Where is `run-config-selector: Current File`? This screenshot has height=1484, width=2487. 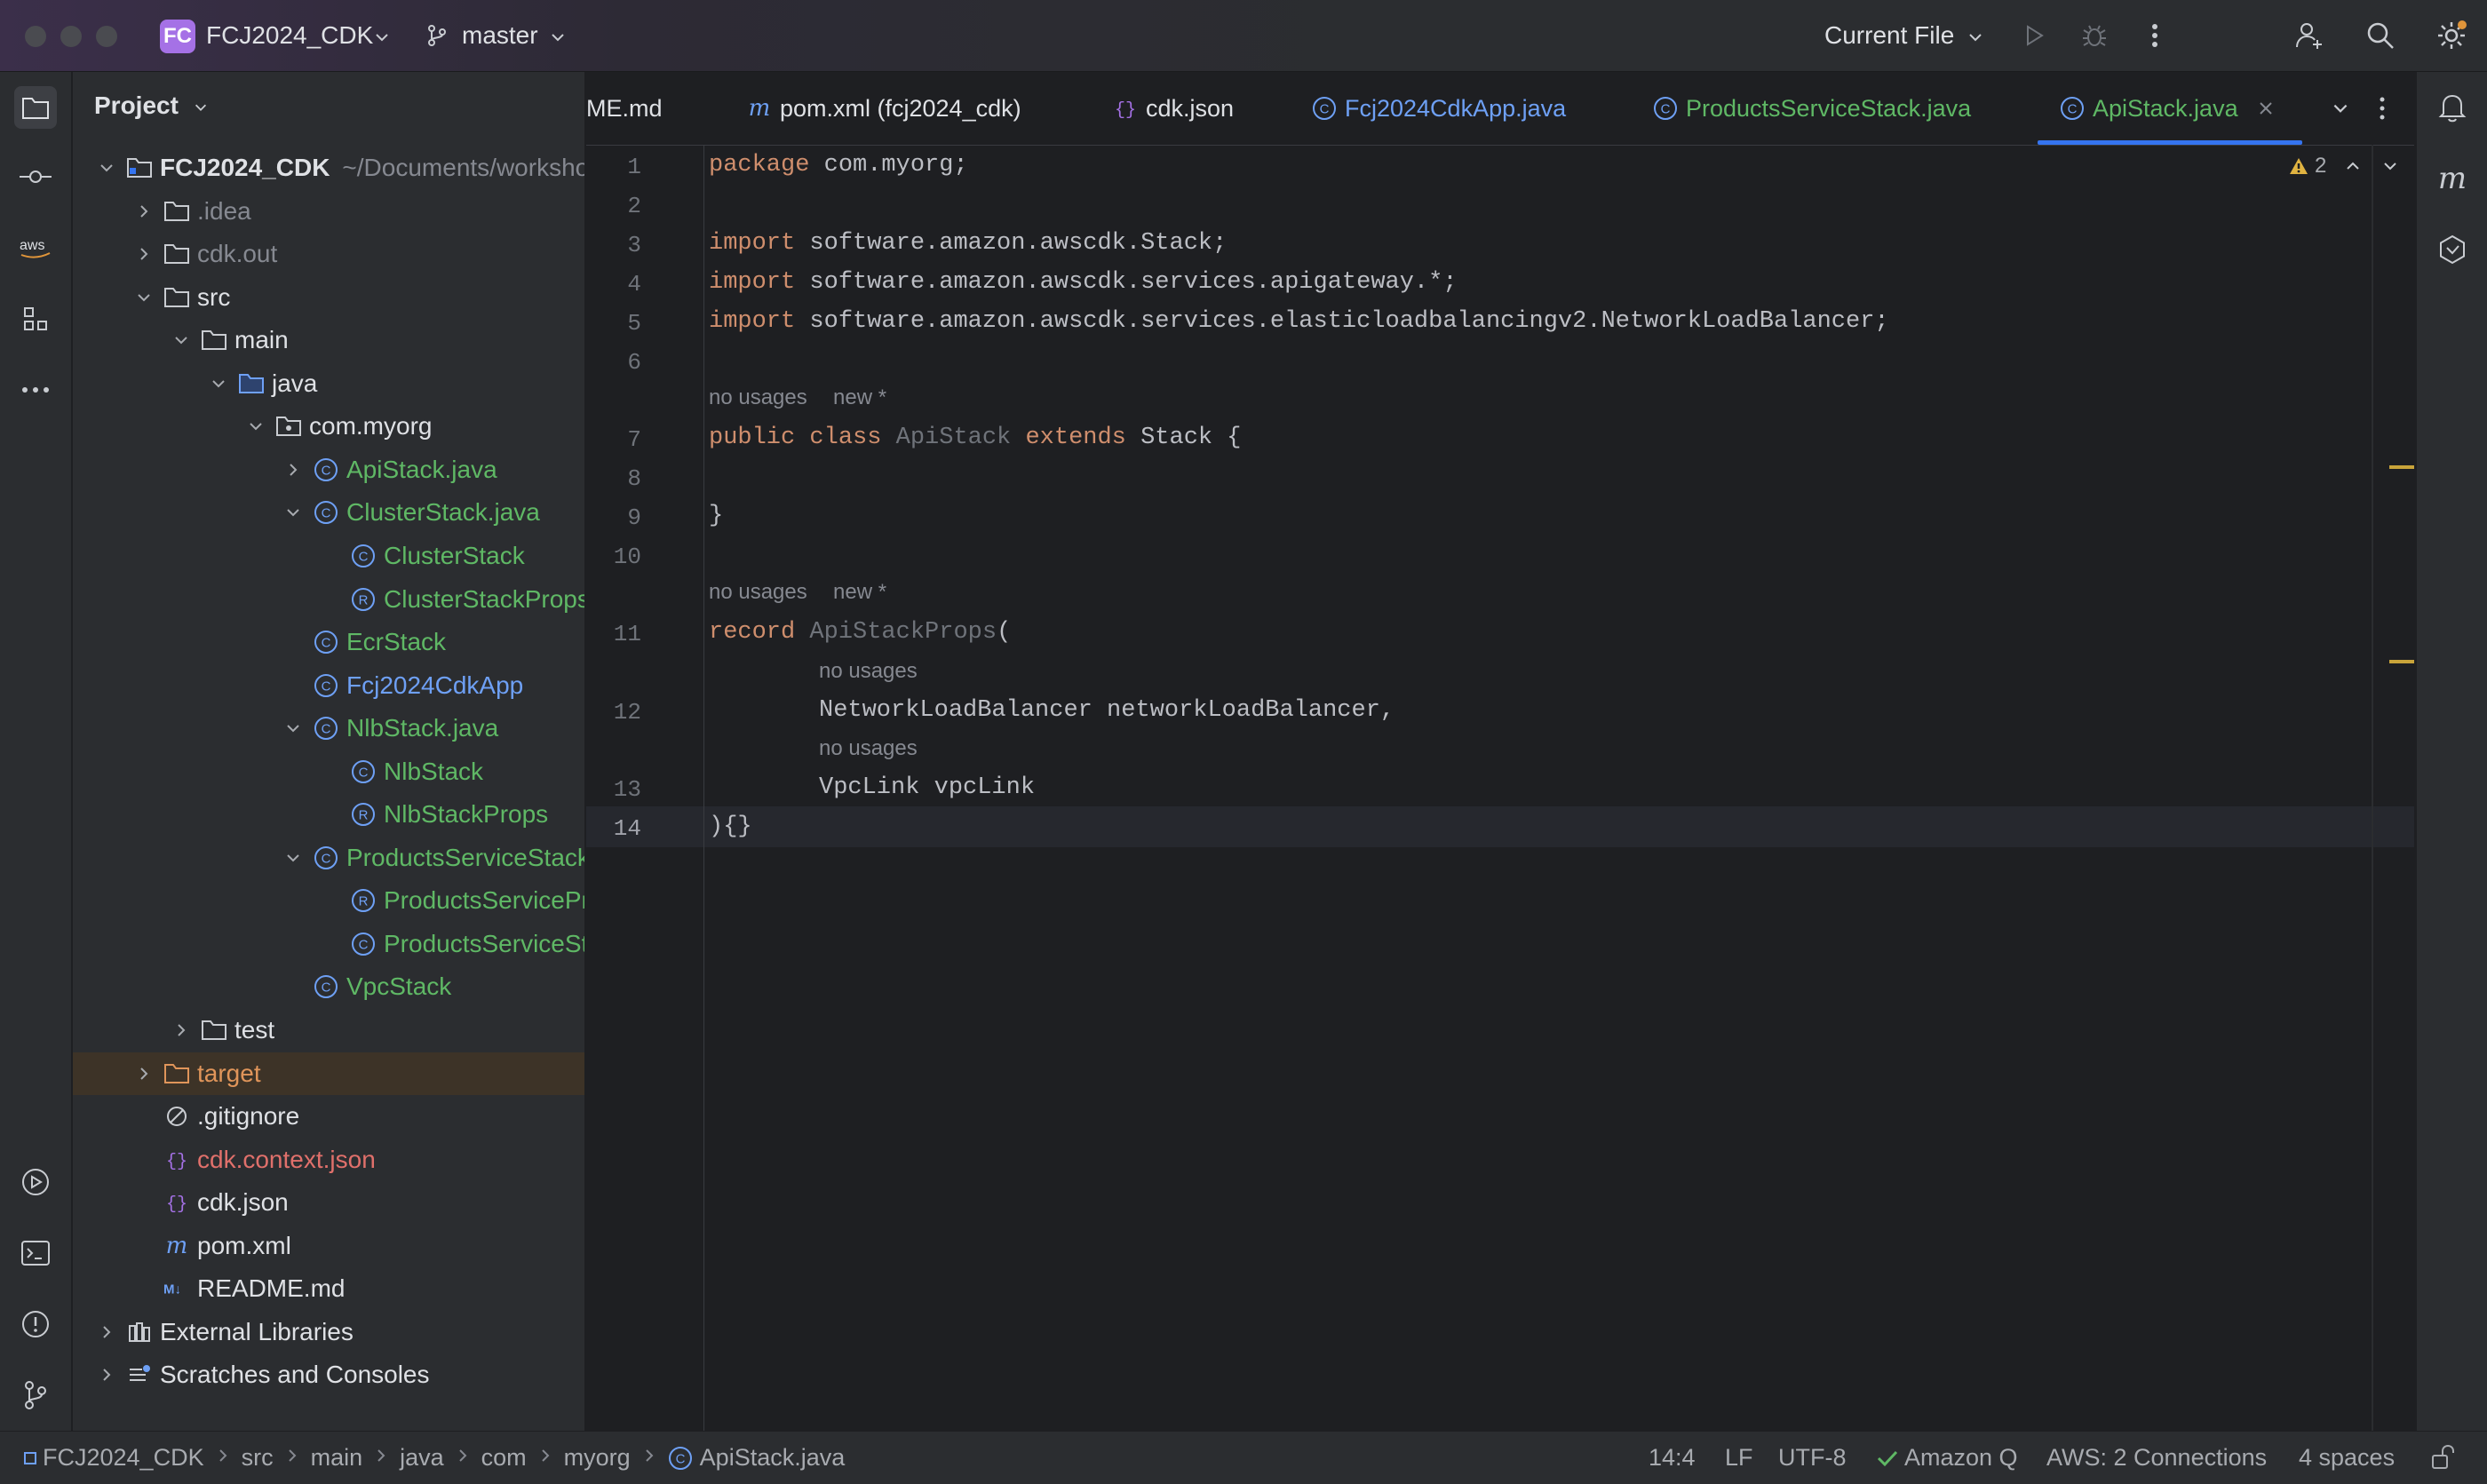 run-config-selector: Current File is located at coordinates (1889, 35).